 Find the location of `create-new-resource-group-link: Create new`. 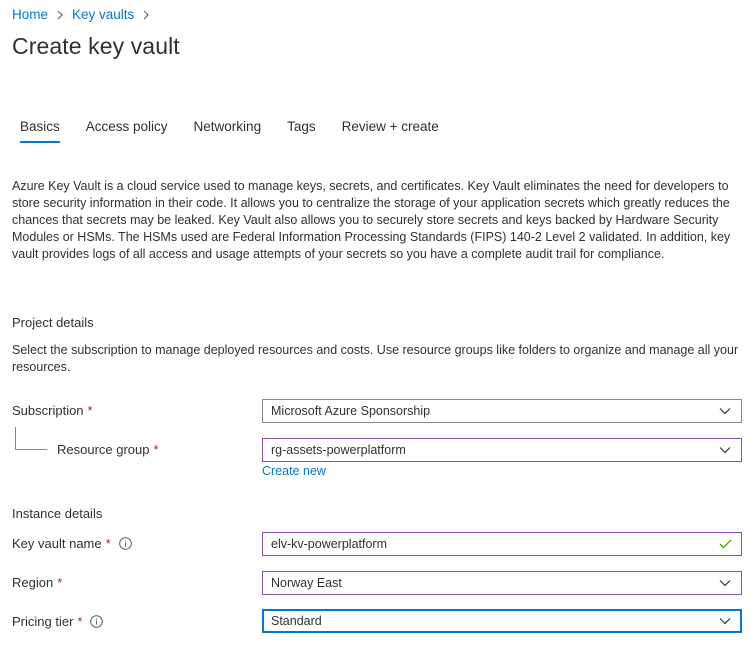

create-new-resource-group-link: Create new is located at coordinates (294, 471).